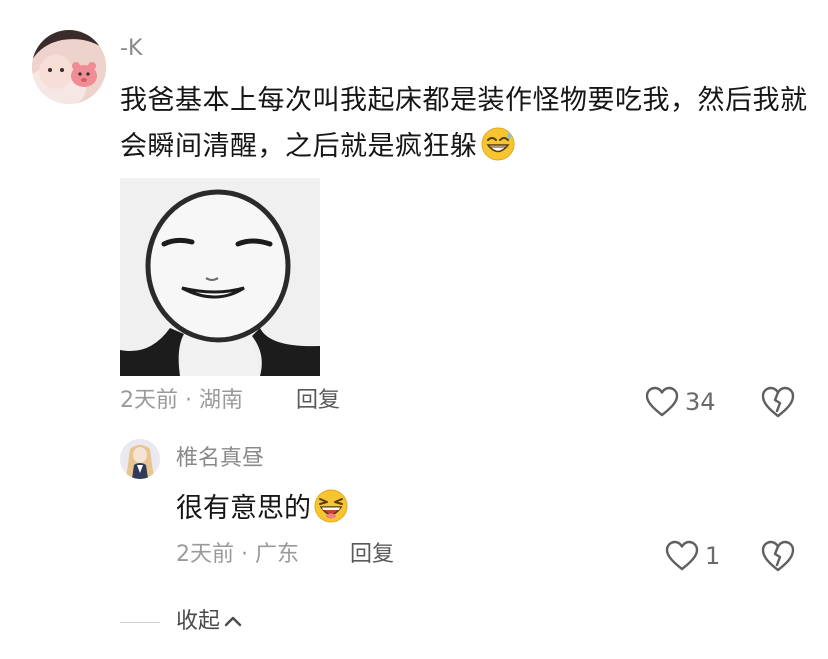 The image size is (828, 659). What do you see at coordinates (233, 621) in the screenshot?
I see `chevron-up-icon` at bounding box center [233, 621].